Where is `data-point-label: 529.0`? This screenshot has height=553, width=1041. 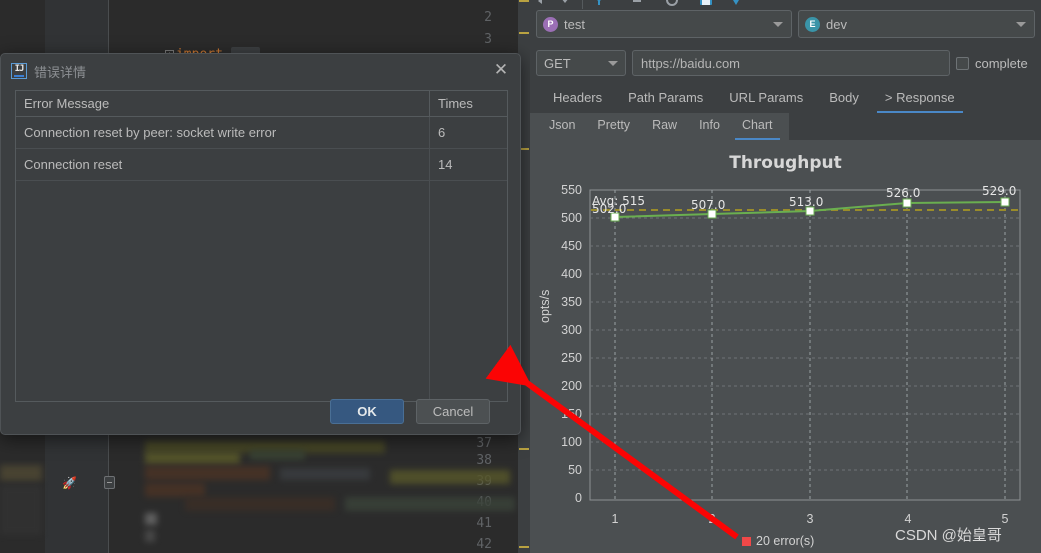
data-point-label: 529.0 is located at coordinates (999, 191).